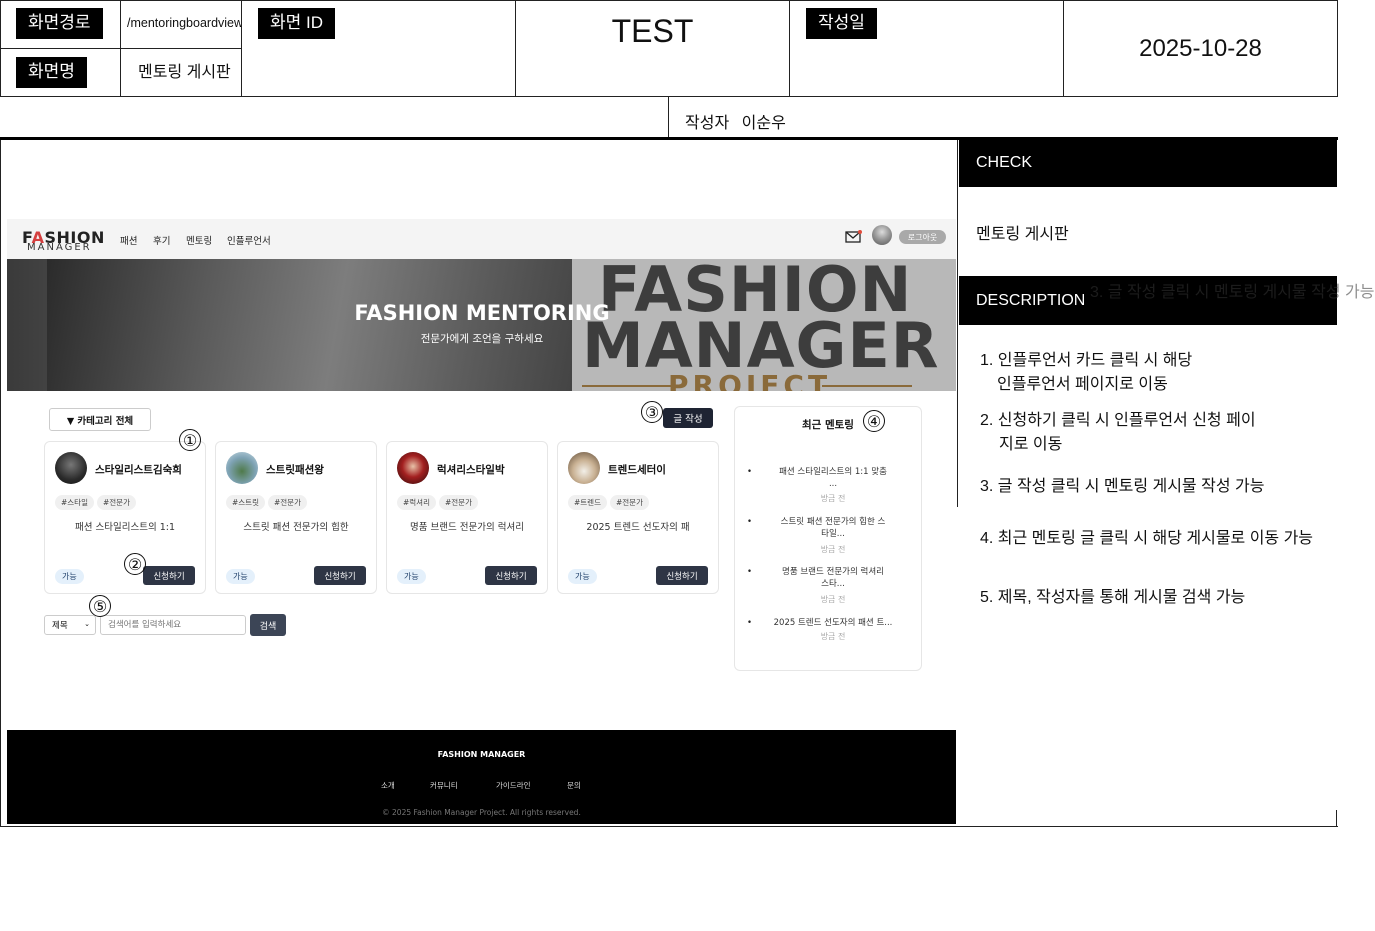  Describe the element at coordinates (245, 502) in the screenshot. I see `tag: #스트릿` at that location.